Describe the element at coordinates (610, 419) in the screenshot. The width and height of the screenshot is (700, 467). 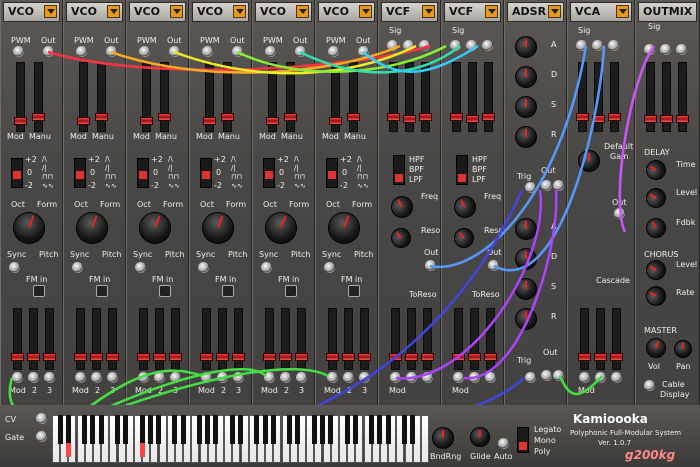
I see `brand-name: Kamioooka` at that location.